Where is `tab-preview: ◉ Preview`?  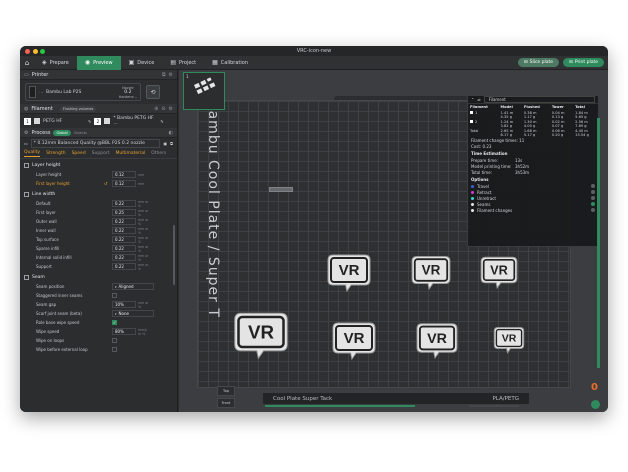
tab-preview: ◉ Preview is located at coordinates (98, 62).